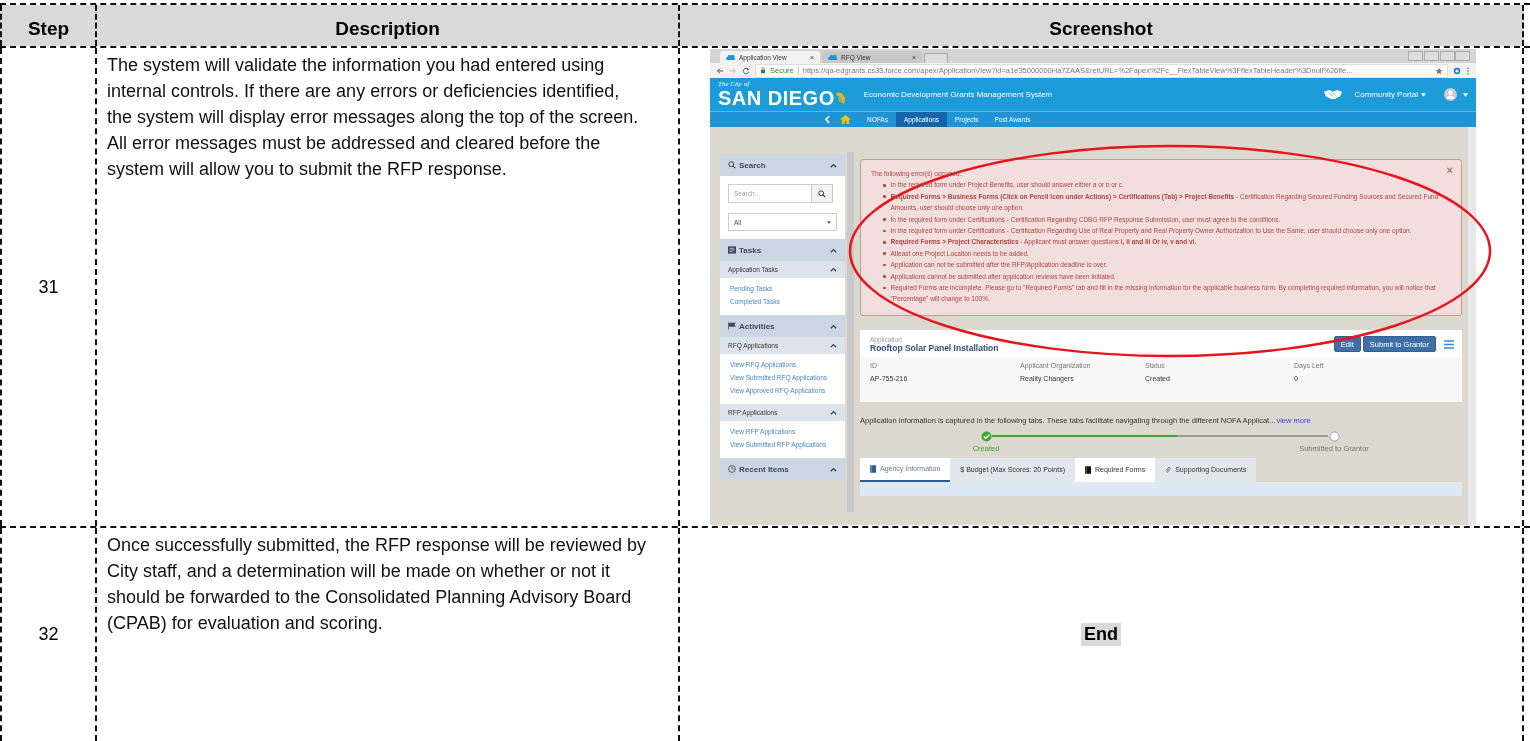  I want to click on end-label: End, so click(1101, 634).